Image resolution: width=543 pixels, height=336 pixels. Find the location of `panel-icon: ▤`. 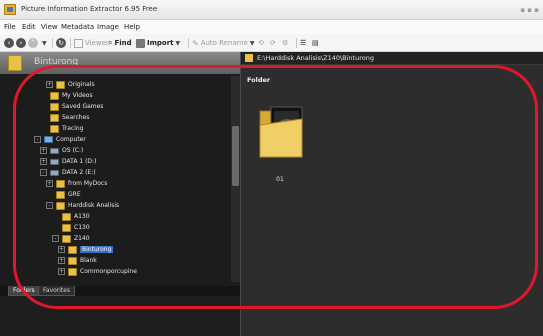

panel-icon: ▤ is located at coordinates (315, 43).